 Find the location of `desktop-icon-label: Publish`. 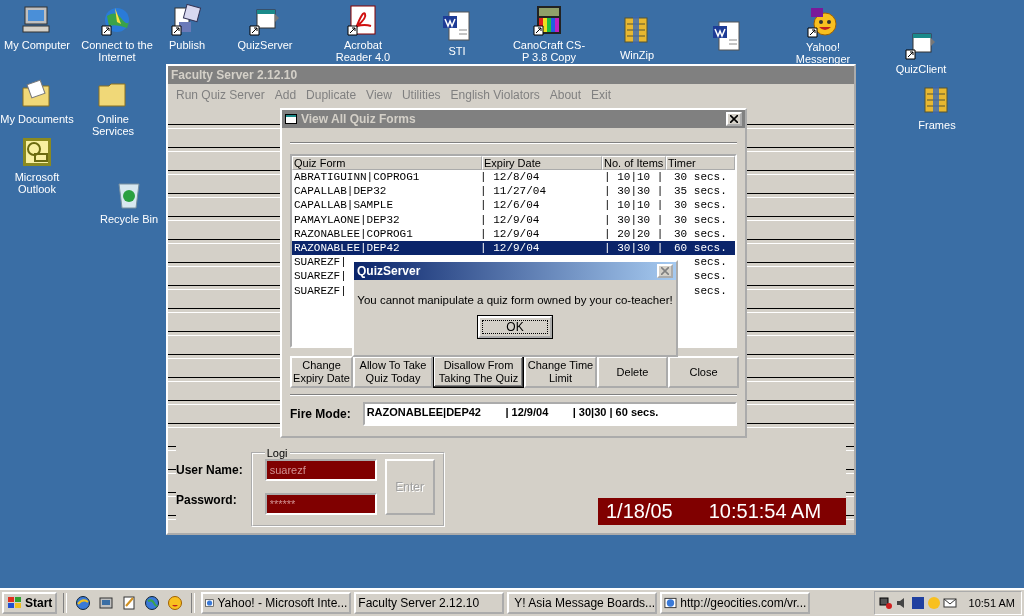

desktop-icon-label: Publish is located at coordinates (187, 45).